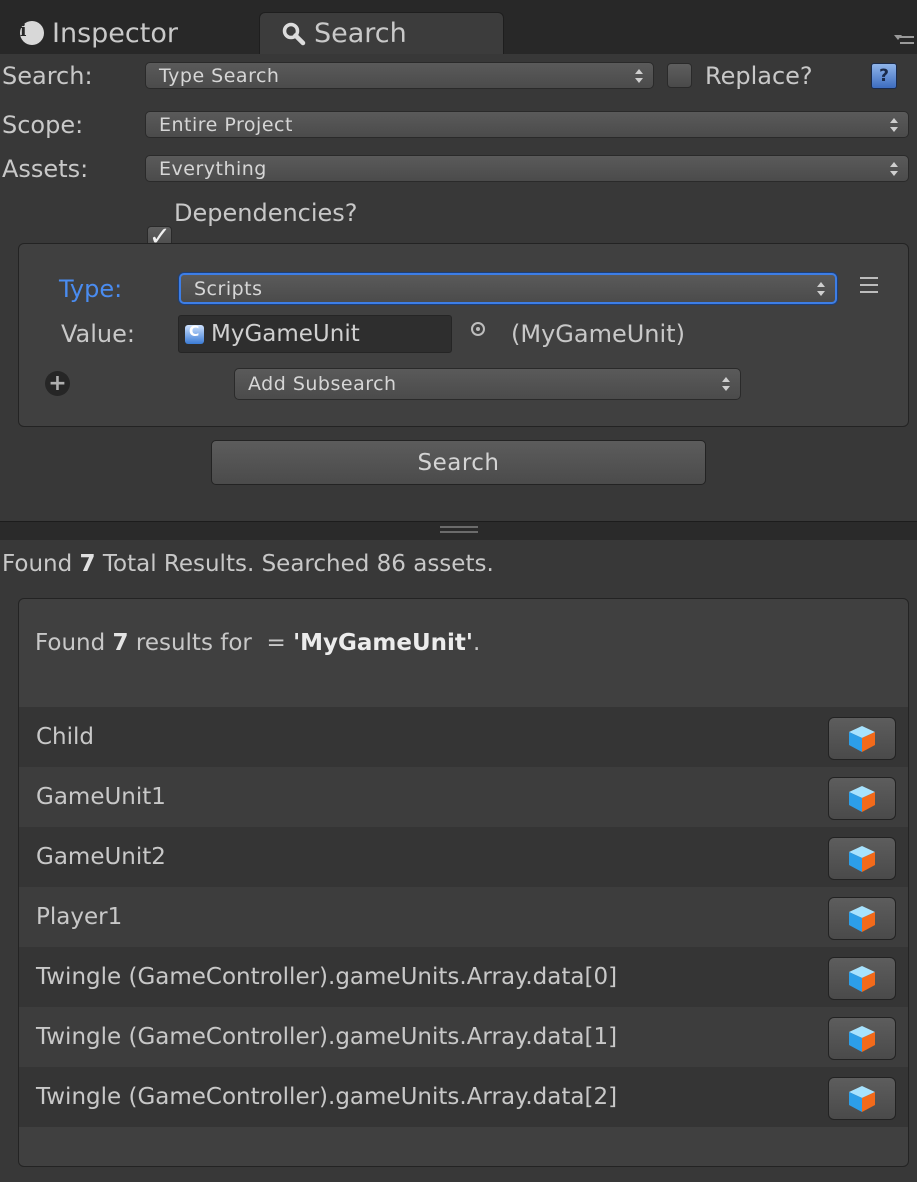 The width and height of the screenshot is (917, 1182). What do you see at coordinates (904, 40) in the screenshot?
I see `panel-menu-icon` at bounding box center [904, 40].